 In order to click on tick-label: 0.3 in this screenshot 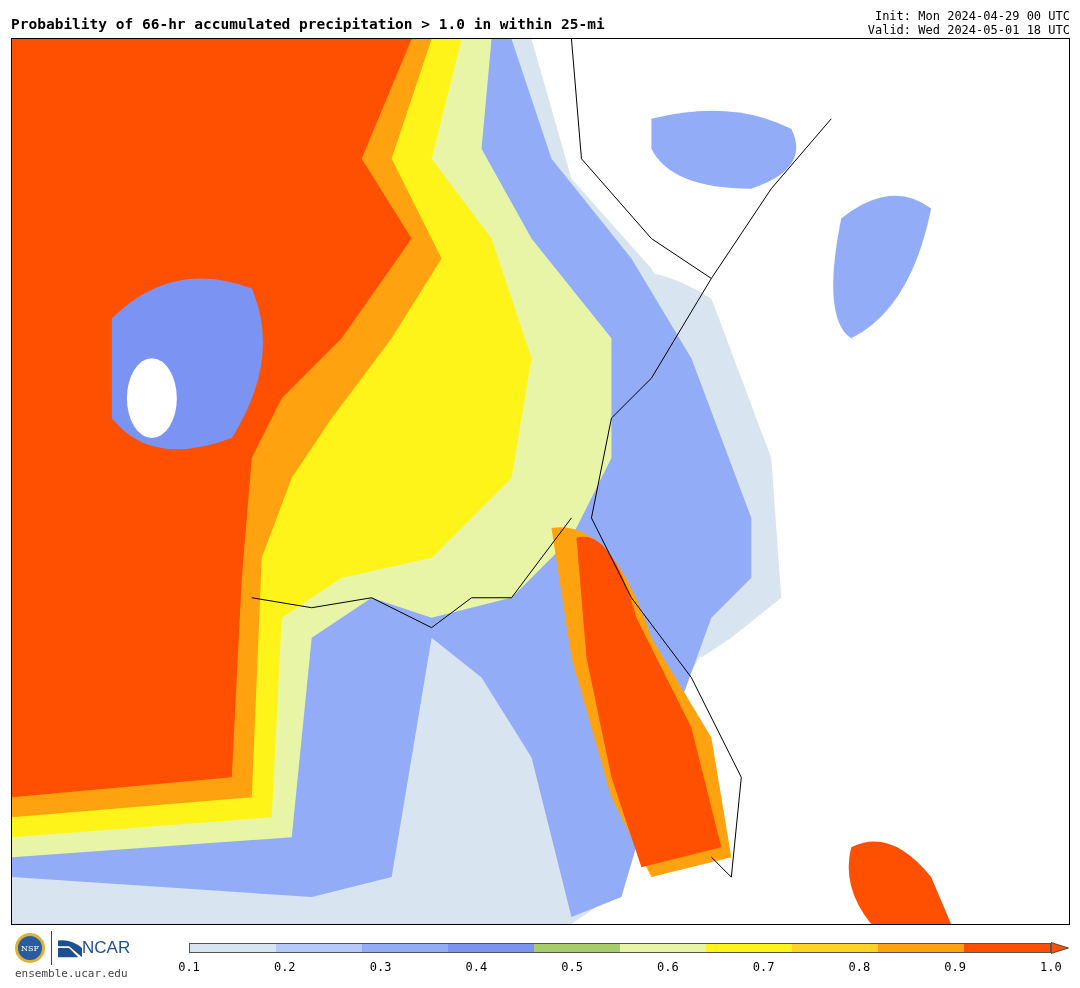, I will do `click(380, 967)`.